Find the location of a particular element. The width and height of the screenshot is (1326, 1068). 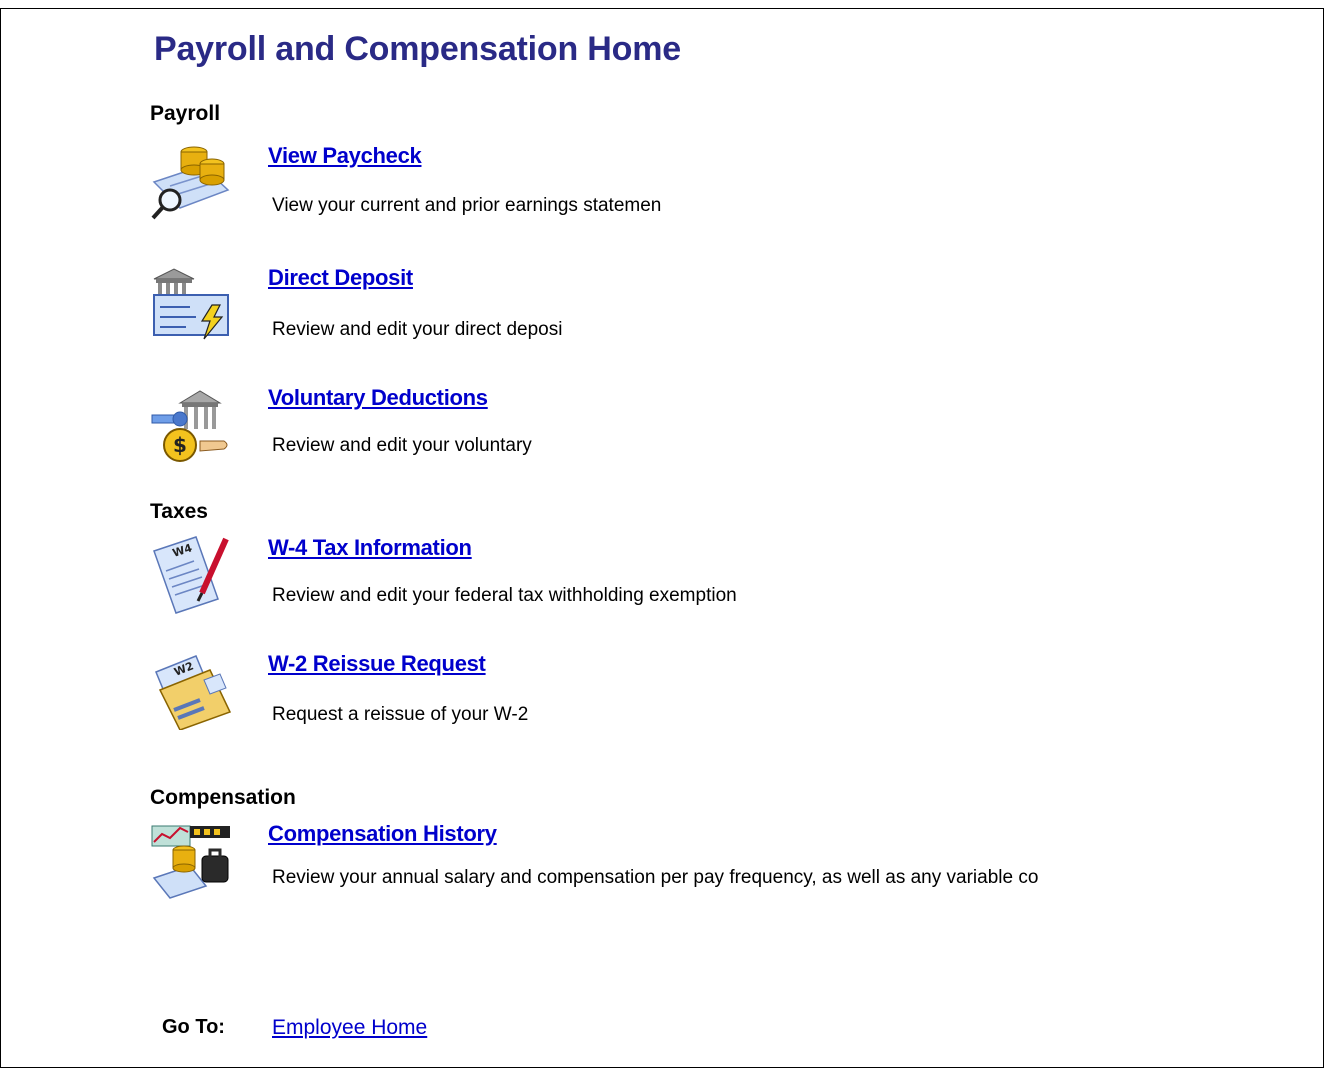

compensation-history-link: Compensation History is located at coordinates (382, 834).